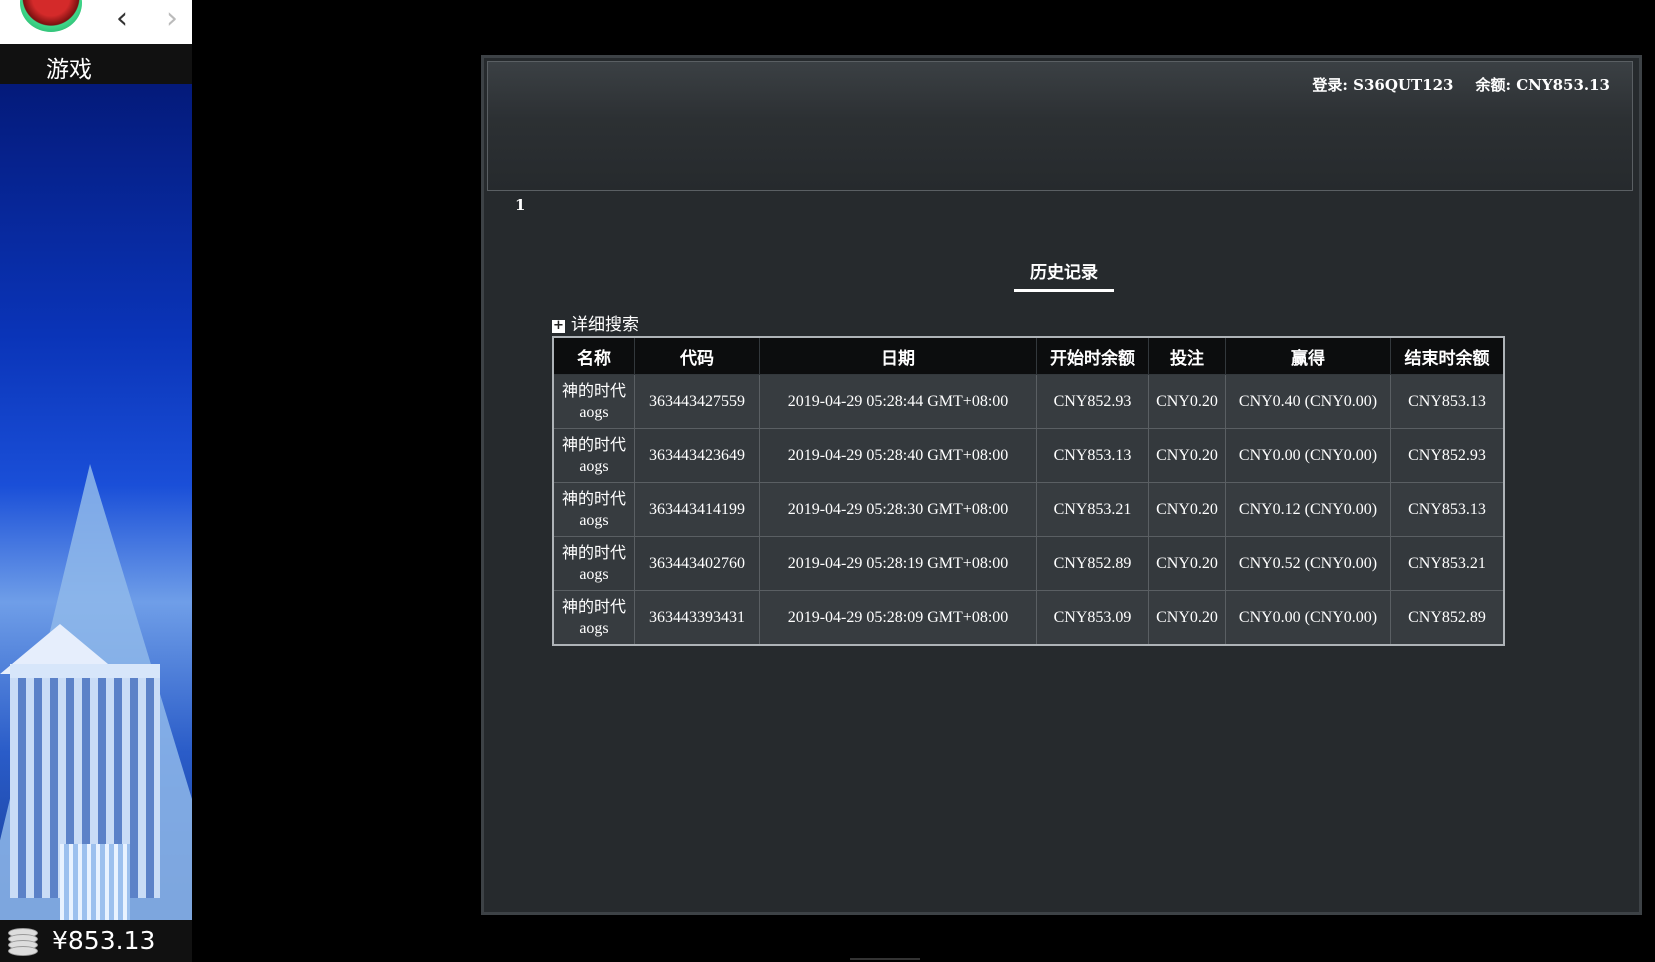 The width and height of the screenshot is (1655, 962). Describe the element at coordinates (1383, 85) in the screenshot. I see `login-label: 登录: S36QUT123` at that location.